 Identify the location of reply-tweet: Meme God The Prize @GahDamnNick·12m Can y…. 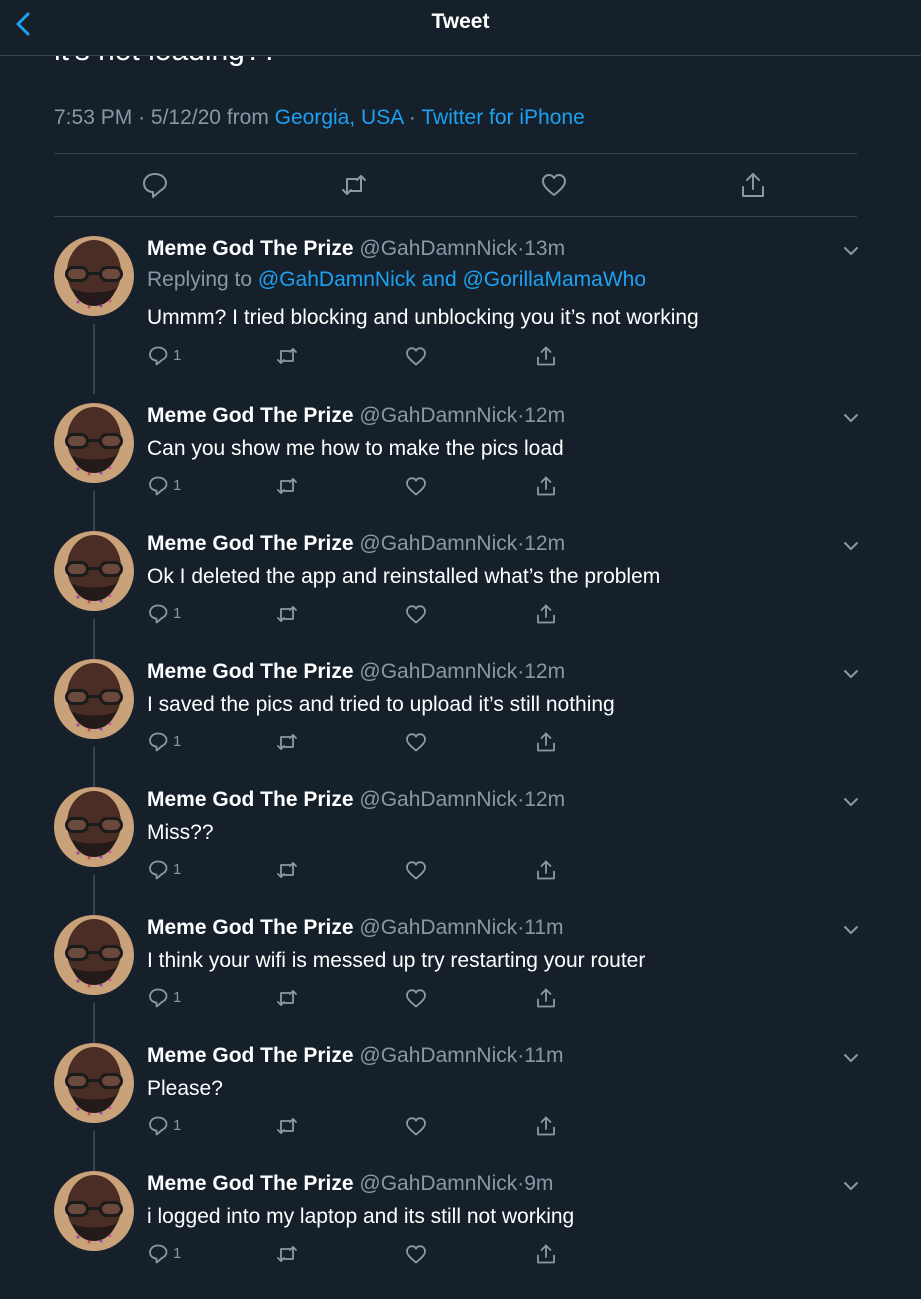
(460, 482).